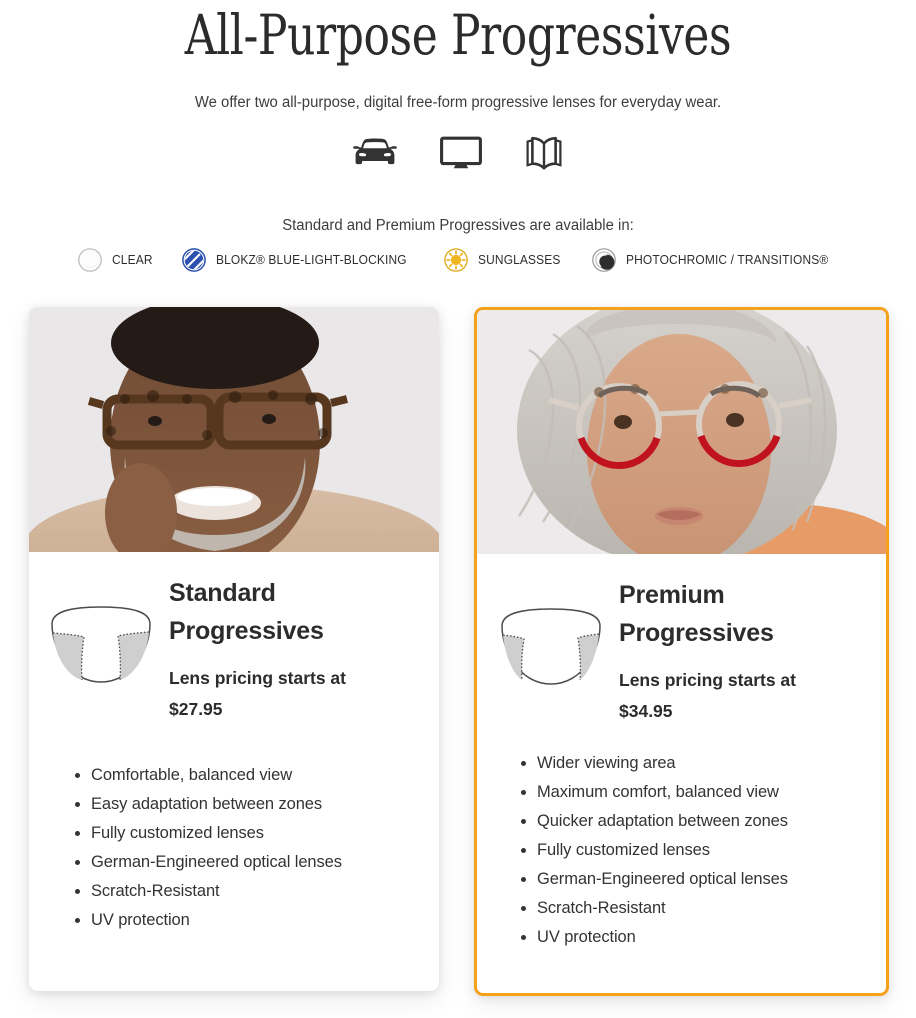  Describe the element at coordinates (461, 155) in the screenshot. I see `monitor-icon` at that location.